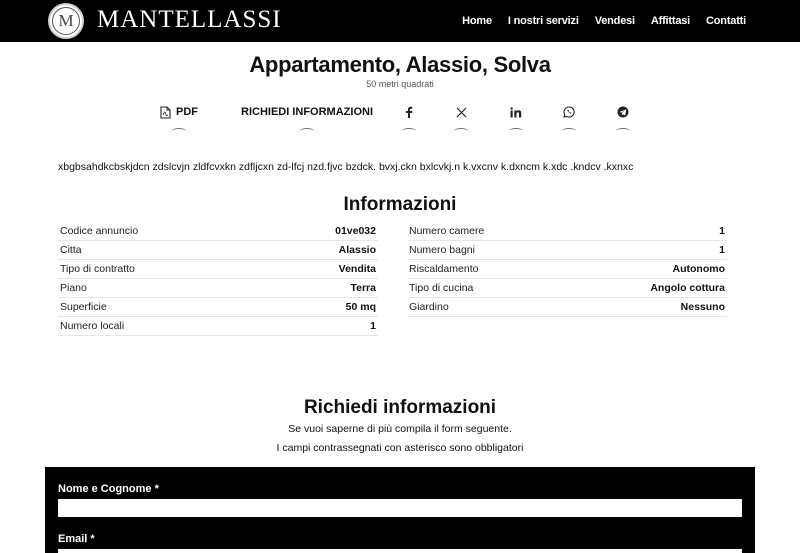  What do you see at coordinates (444, 269) in the screenshot?
I see `info-key: Riscaldamento` at bounding box center [444, 269].